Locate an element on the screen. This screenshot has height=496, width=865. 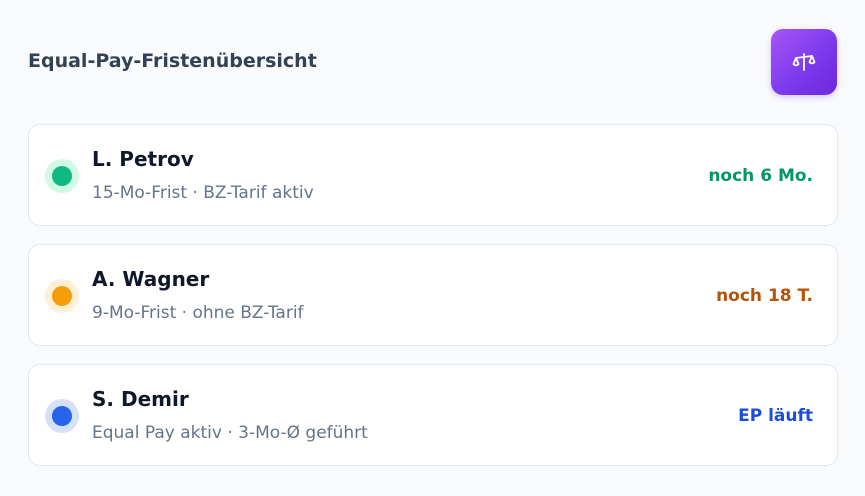
scale-icon is located at coordinates (804, 62).